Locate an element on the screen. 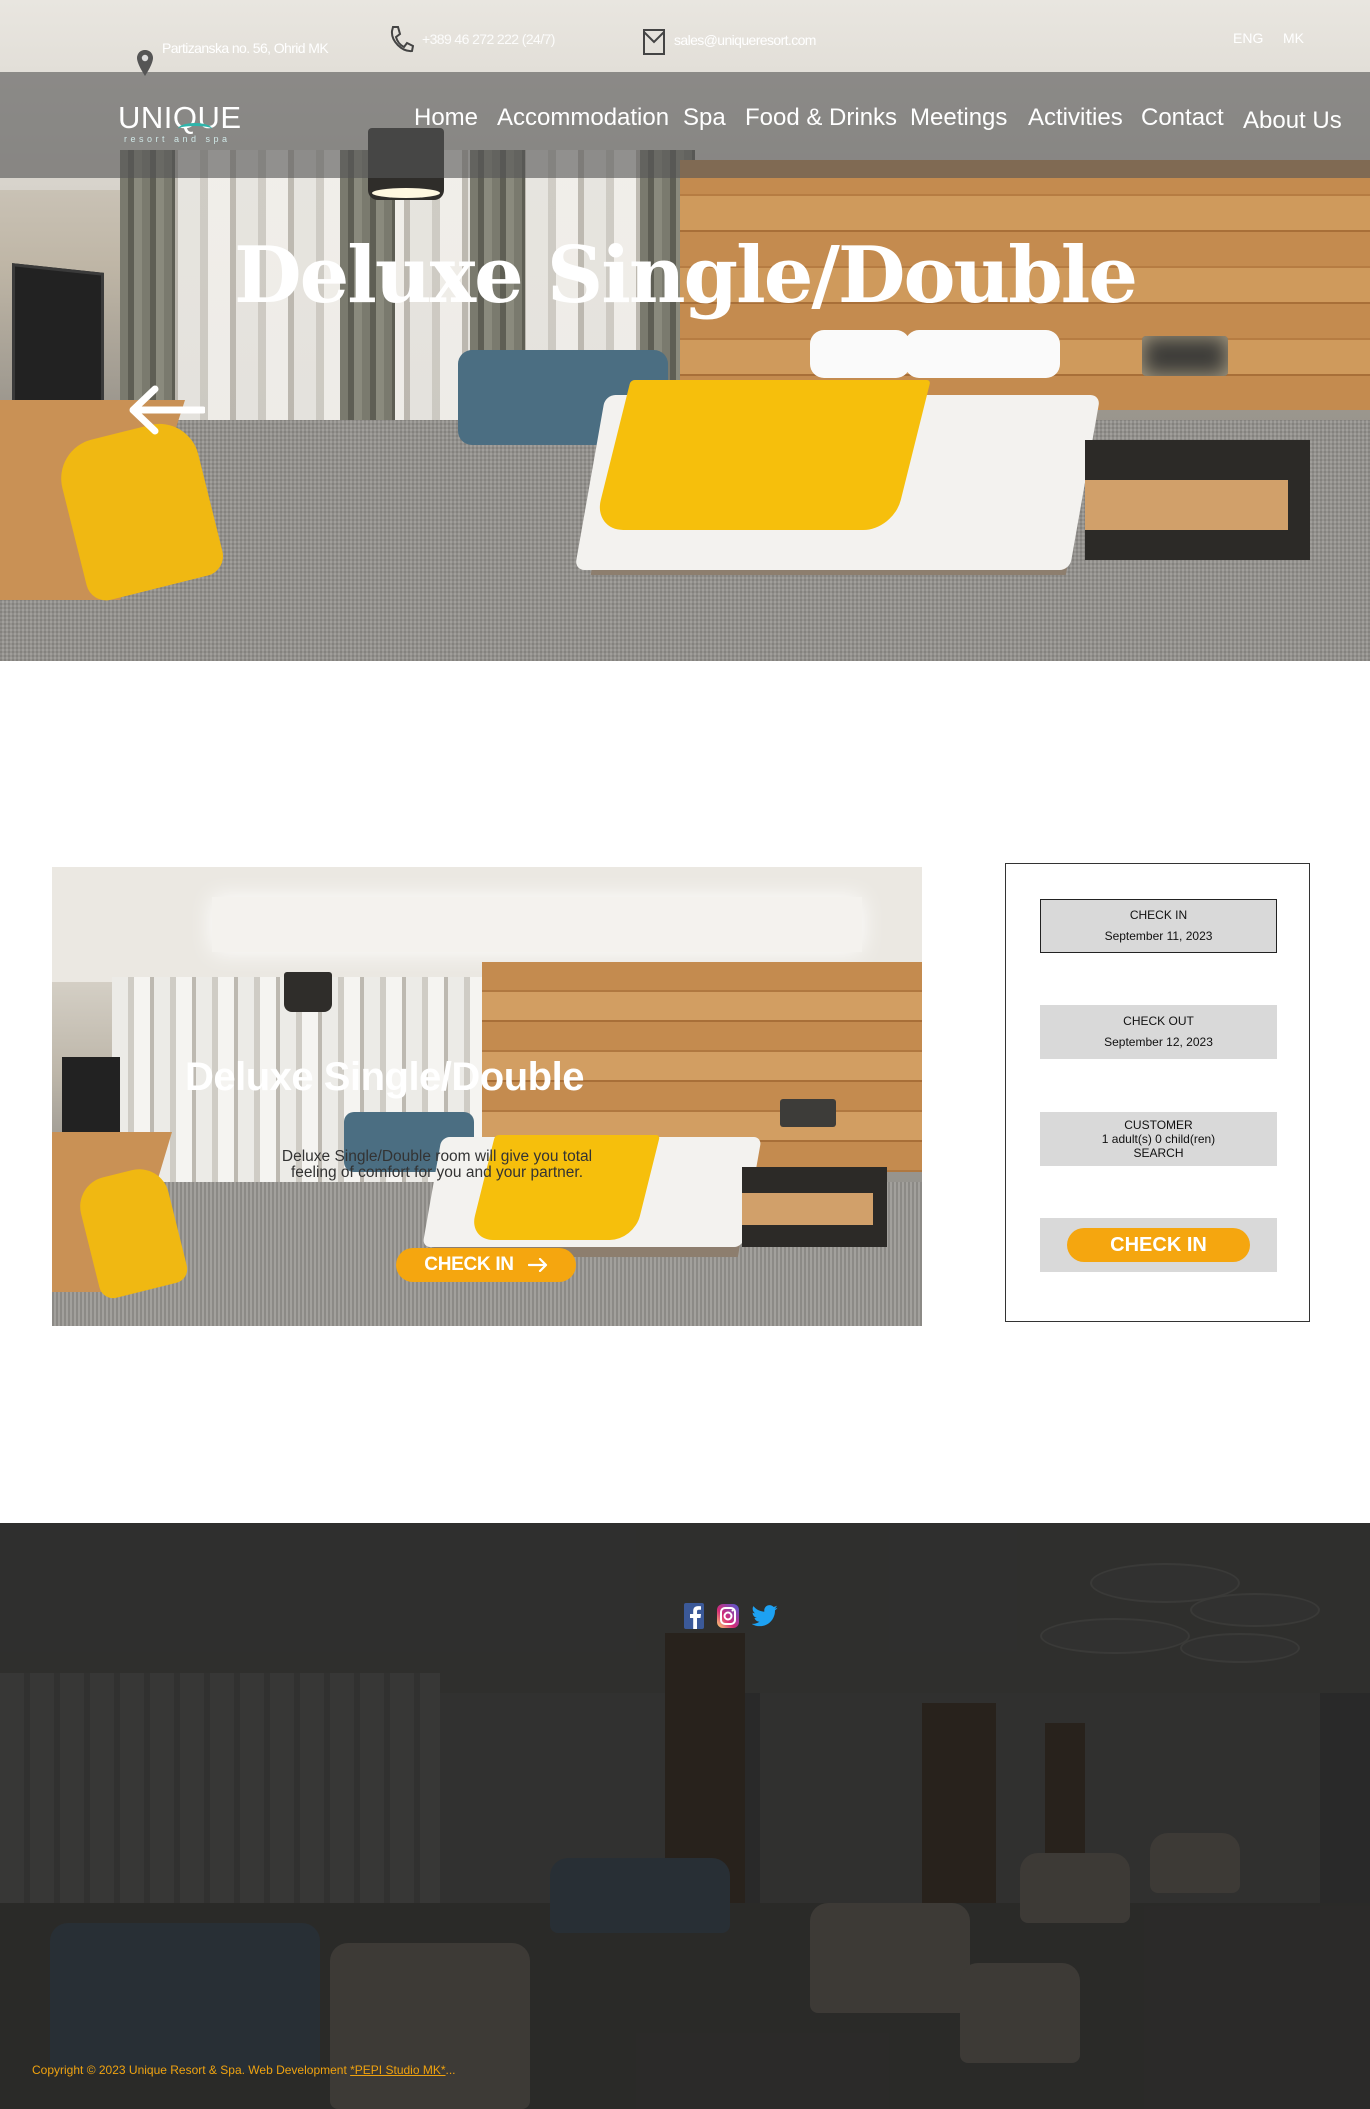  developer-link: *PEPI Studio MK* is located at coordinates (397, 2070).